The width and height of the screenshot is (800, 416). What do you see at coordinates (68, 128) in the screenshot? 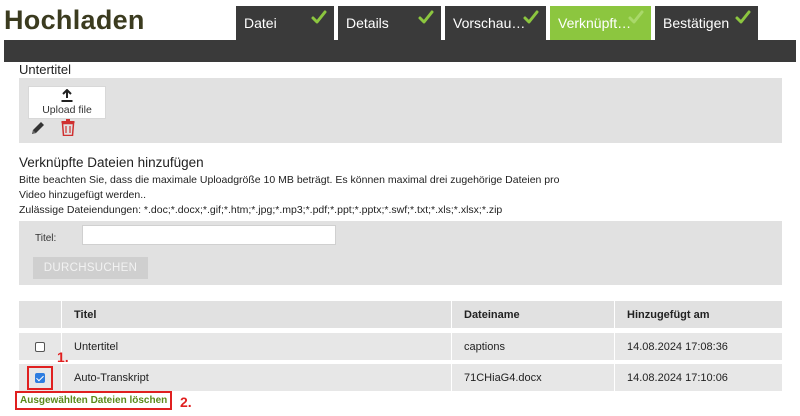
I see `trash-icon` at bounding box center [68, 128].